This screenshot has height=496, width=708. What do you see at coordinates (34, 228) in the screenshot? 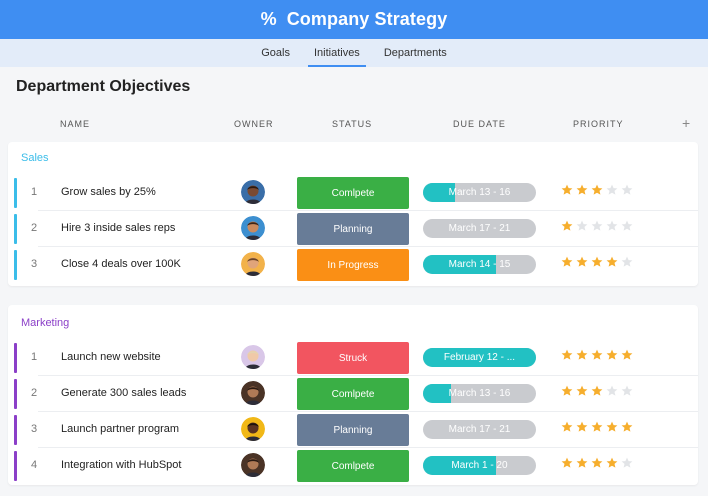
I see `row-number: 2` at bounding box center [34, 228].